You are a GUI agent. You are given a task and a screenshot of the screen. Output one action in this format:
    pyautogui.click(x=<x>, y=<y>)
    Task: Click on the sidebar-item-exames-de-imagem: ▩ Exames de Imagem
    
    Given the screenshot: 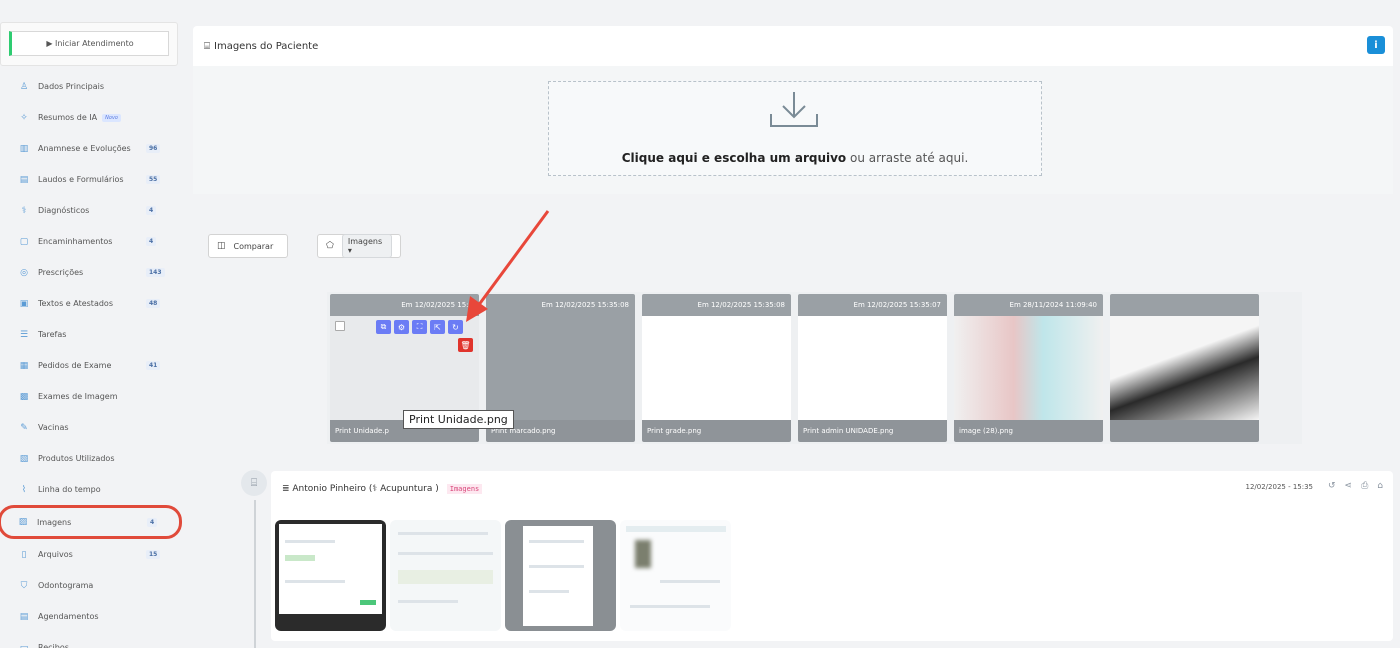 What is the action you would take?
    pyautogui.click(x=90, y=396)
    